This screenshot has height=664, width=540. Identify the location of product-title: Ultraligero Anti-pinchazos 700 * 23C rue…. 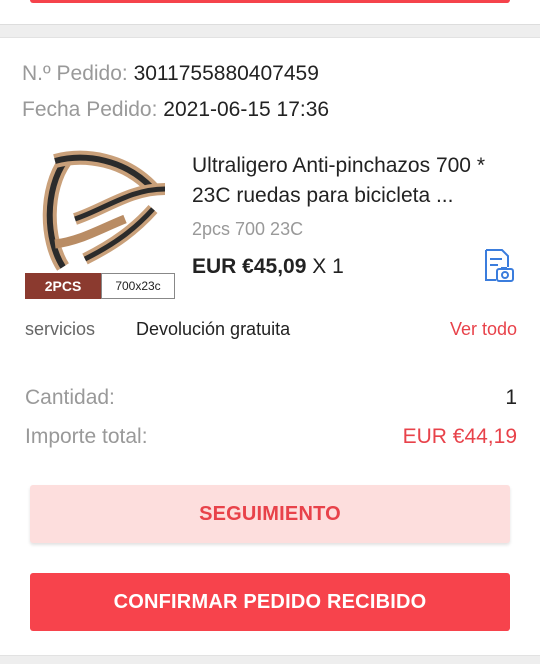
(357, 181).